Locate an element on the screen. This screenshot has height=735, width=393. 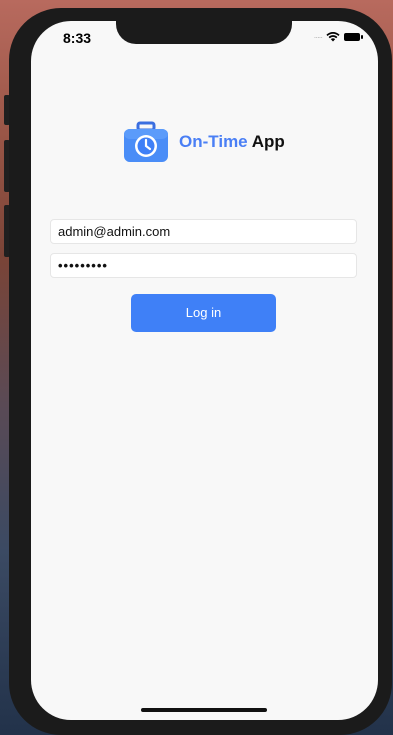
status-icons: ····· is located at coordinates (338, 37).